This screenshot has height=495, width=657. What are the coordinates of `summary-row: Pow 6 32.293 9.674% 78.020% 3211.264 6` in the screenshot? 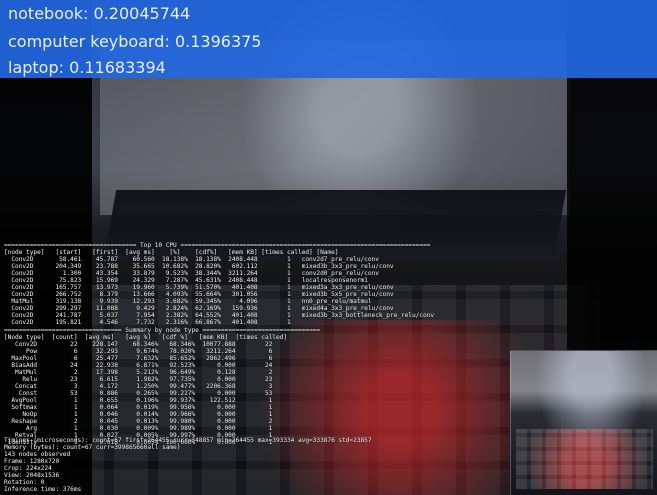 It's located at (138, 351).